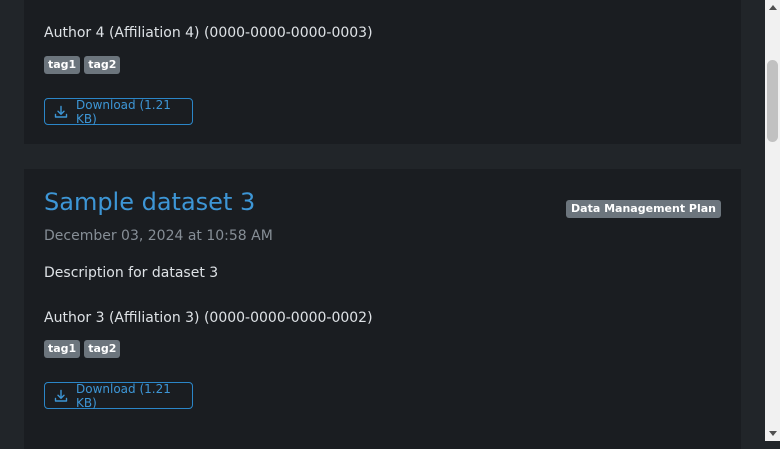 The width and height of the screenshot is (780, 449). Describe the element at coordinates (772, 101) in the screenshot. I see `scrollbar-thumb` at that location.